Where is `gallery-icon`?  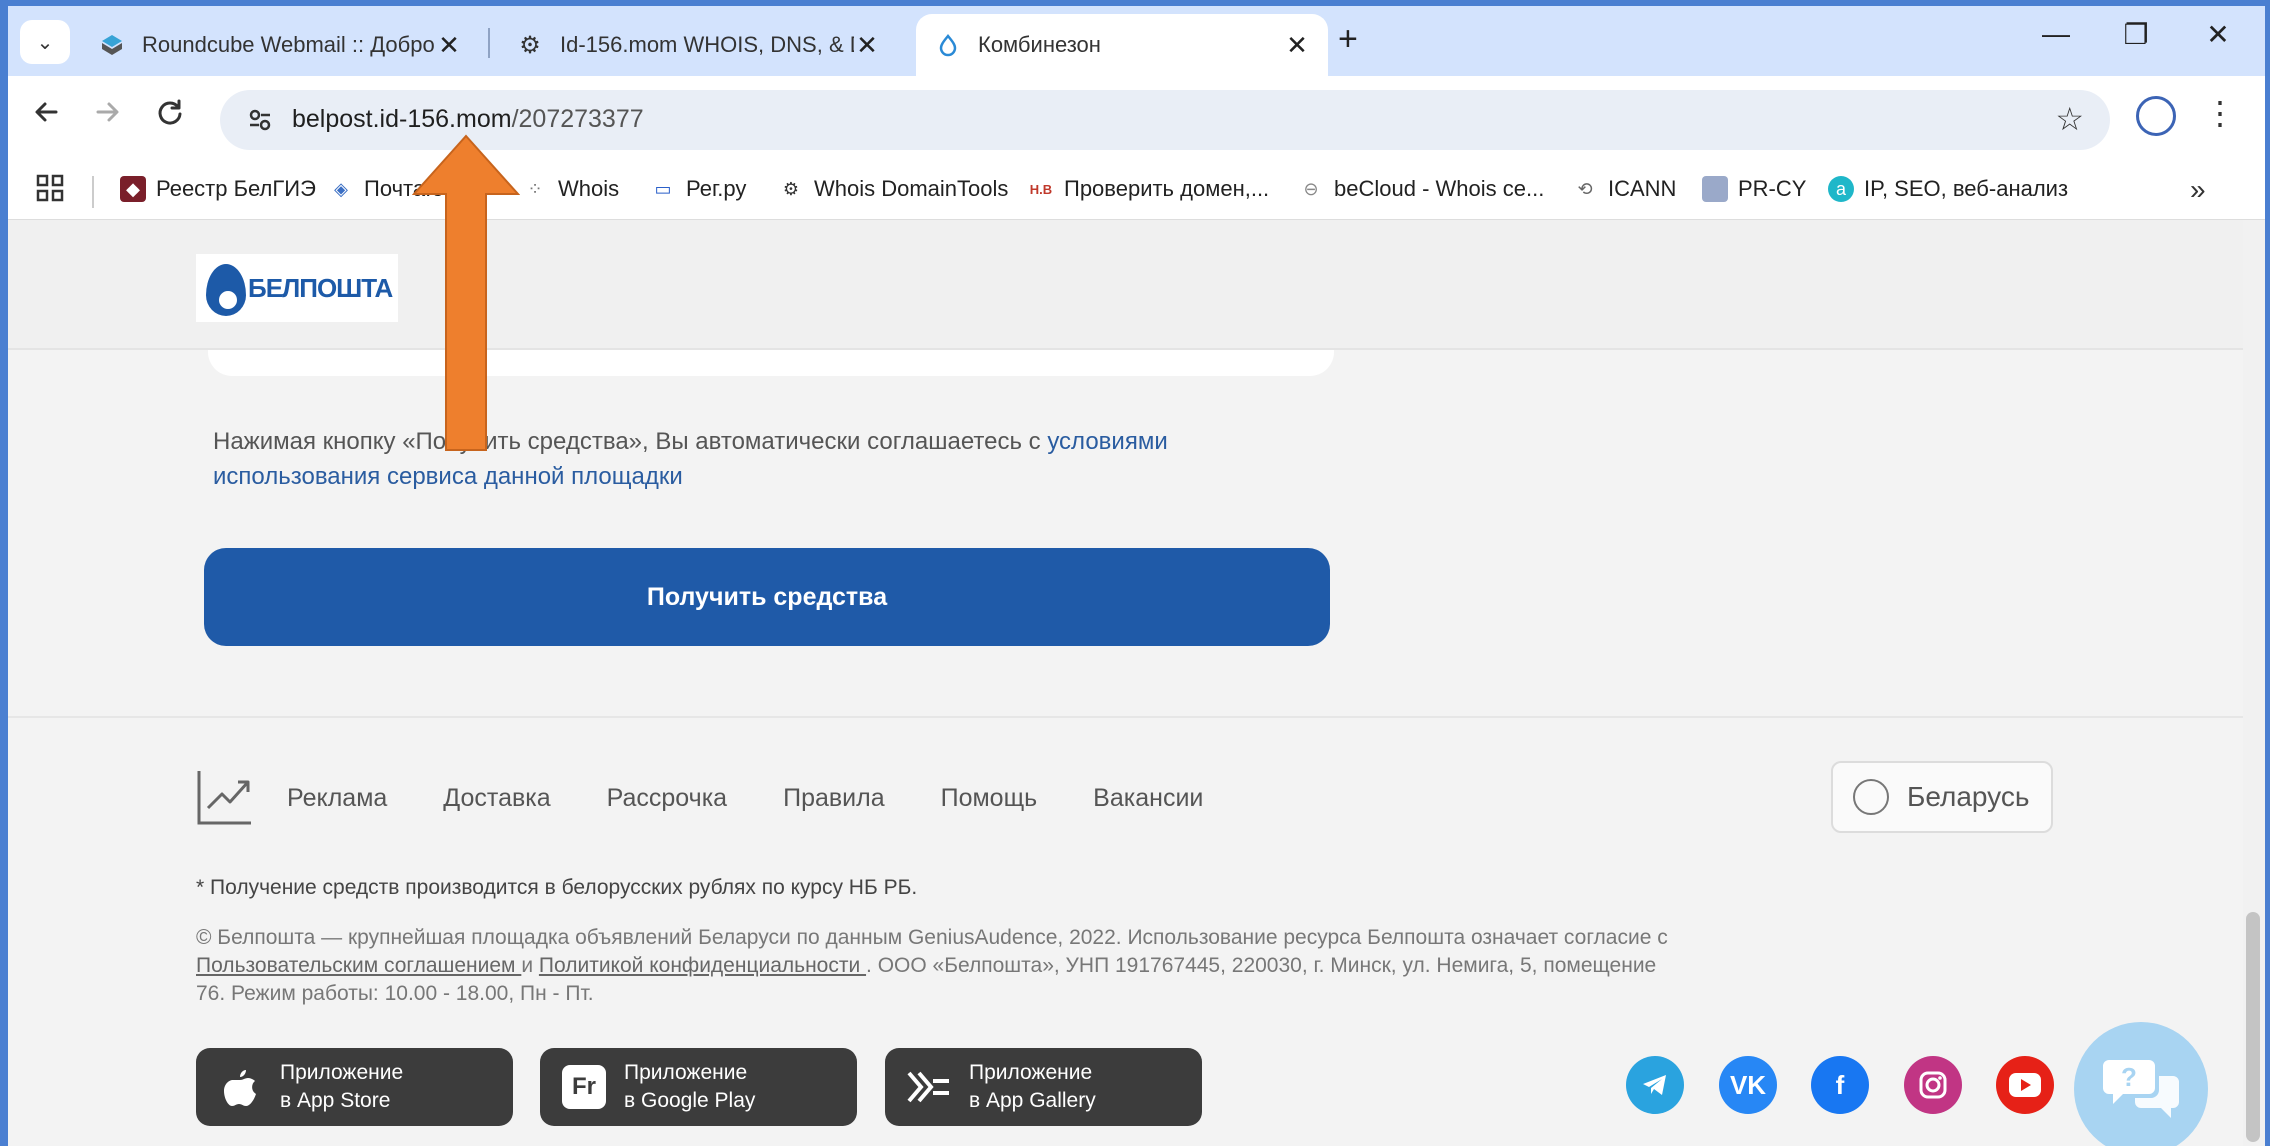 gallery-icon is located at coordinates (929, 1087).